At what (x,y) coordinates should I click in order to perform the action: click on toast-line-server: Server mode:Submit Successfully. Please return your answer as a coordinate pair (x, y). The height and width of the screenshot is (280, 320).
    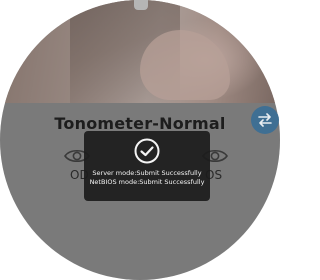
    Looking at the image, I should click on (147, 173).